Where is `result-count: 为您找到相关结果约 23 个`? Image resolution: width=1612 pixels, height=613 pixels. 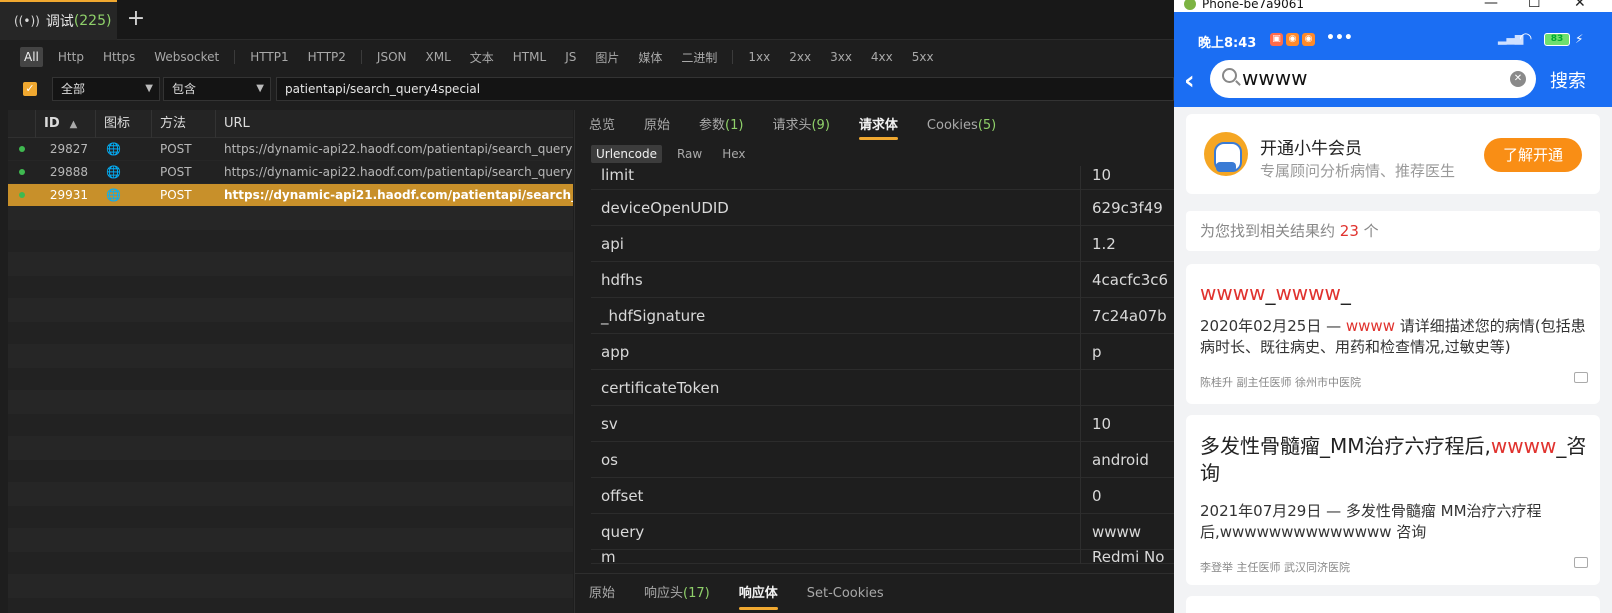 result-count: 为您找到相关结果约 23 个 is located at coordinates (1393, 231).